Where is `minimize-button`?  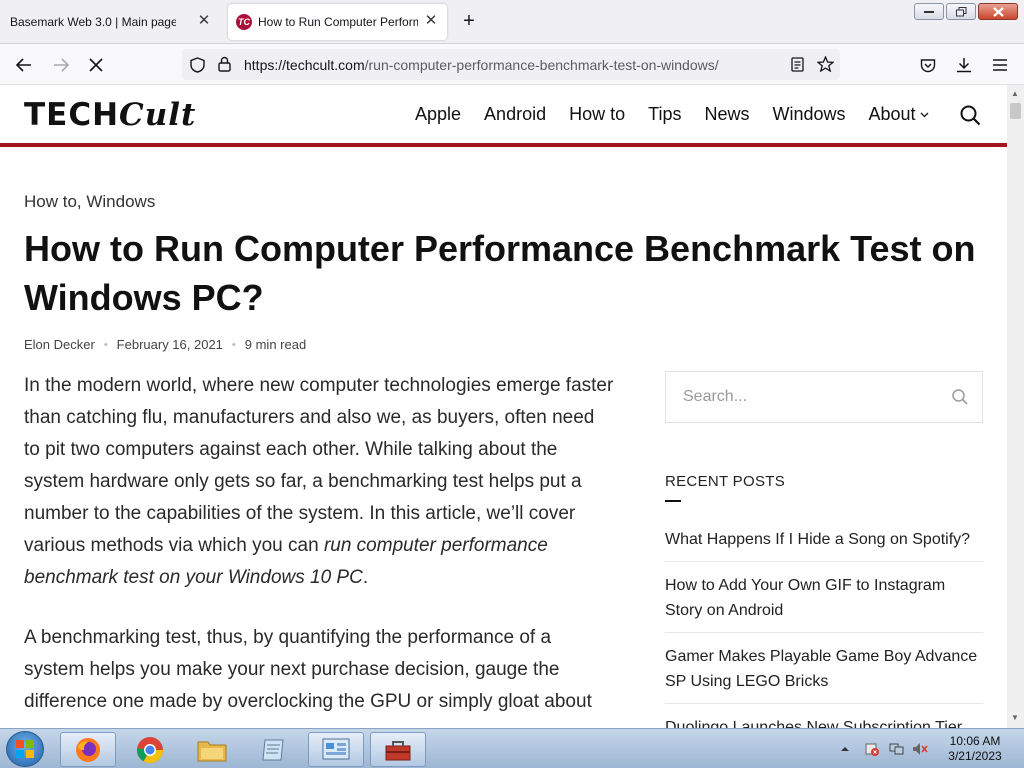
minimize-button is located at coordinates (929, 11).